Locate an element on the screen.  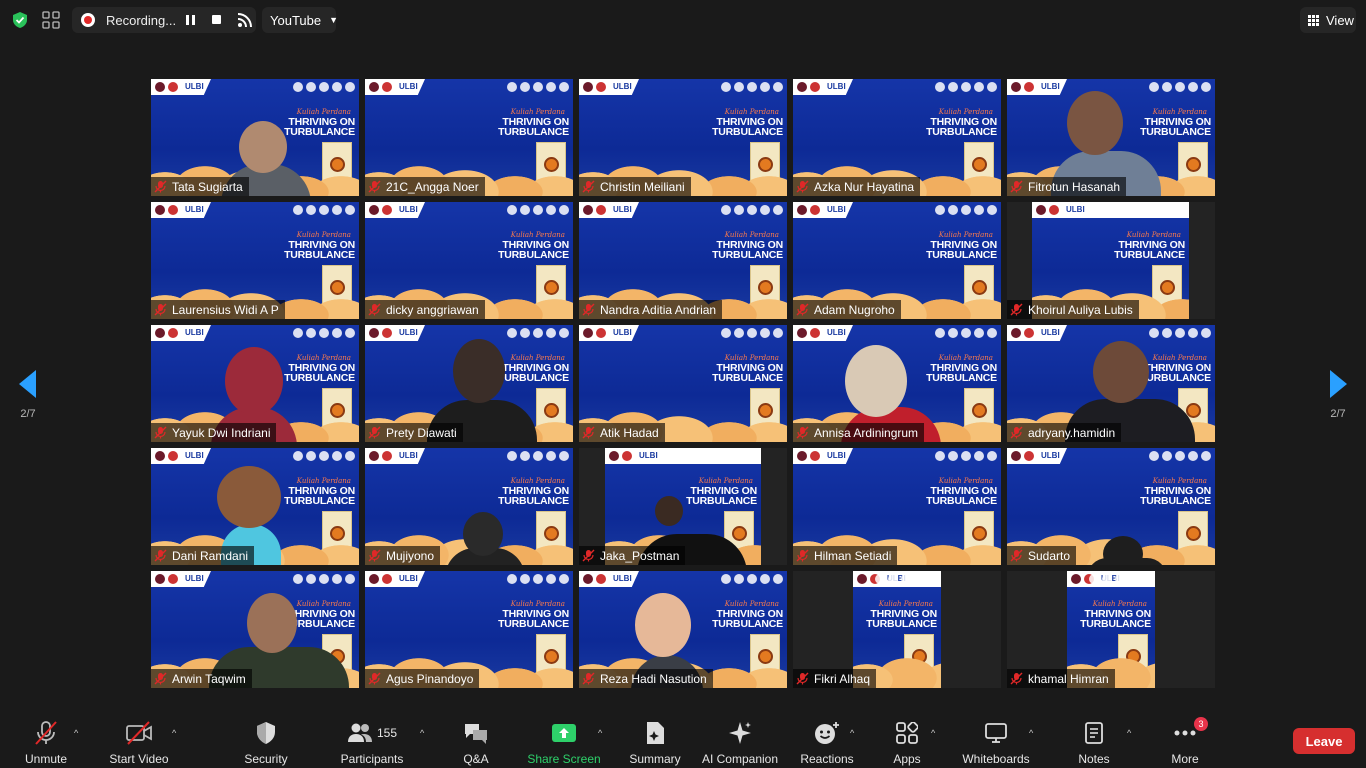
participant-name: Annisa Ardiningrum is located at coordinates (866, 432).